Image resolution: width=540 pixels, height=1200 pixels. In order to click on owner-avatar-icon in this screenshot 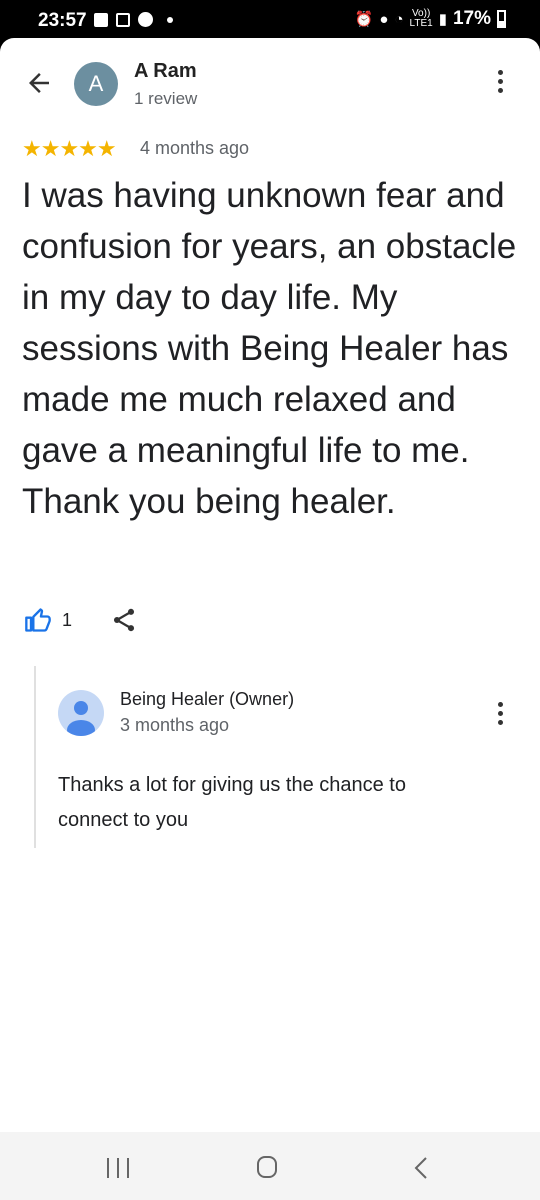, I will do `click(81, 713)`.